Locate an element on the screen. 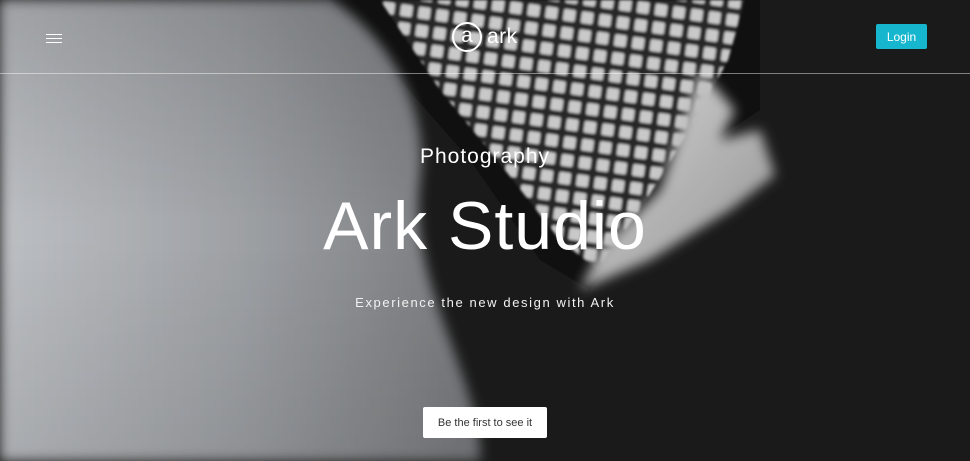 This screenshot has width=970, height=461. hamburger-menu-icon is located at coordinates (55, 39).